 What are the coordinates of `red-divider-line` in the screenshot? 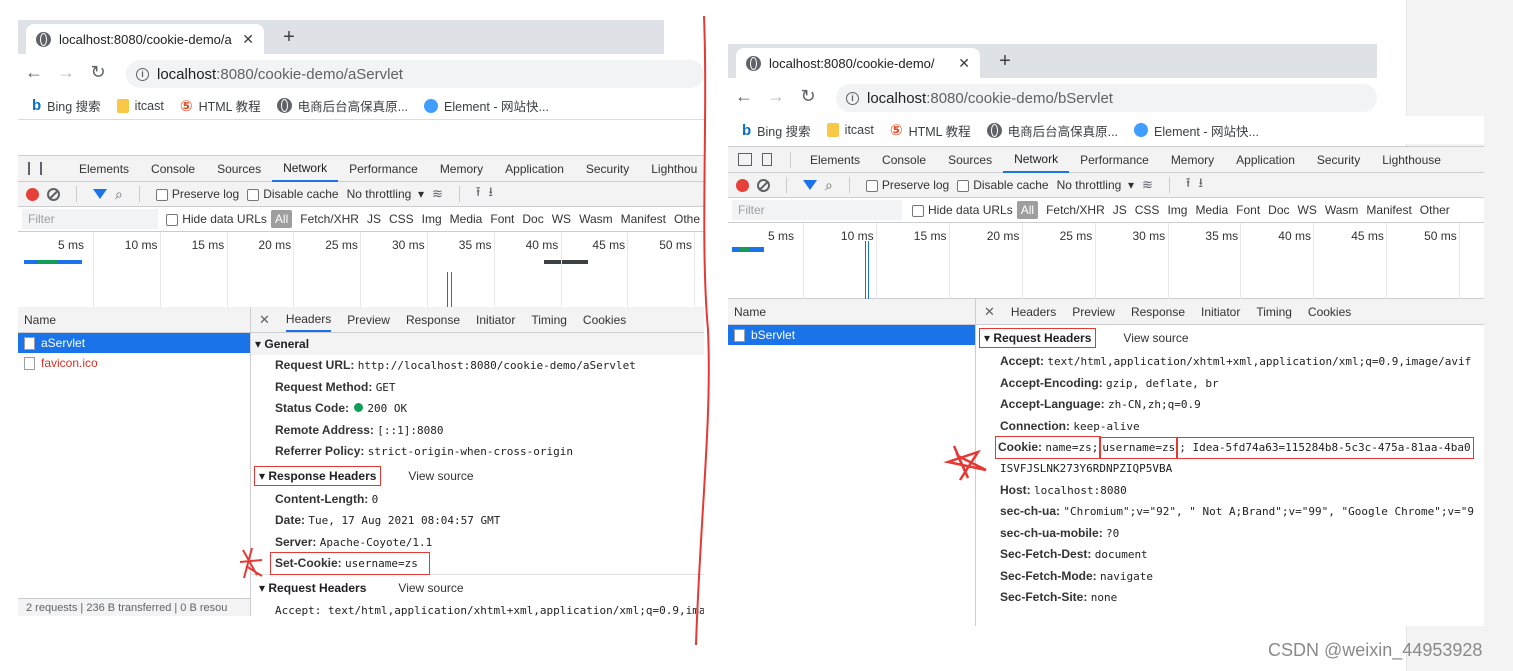 It's located at (702, 330).